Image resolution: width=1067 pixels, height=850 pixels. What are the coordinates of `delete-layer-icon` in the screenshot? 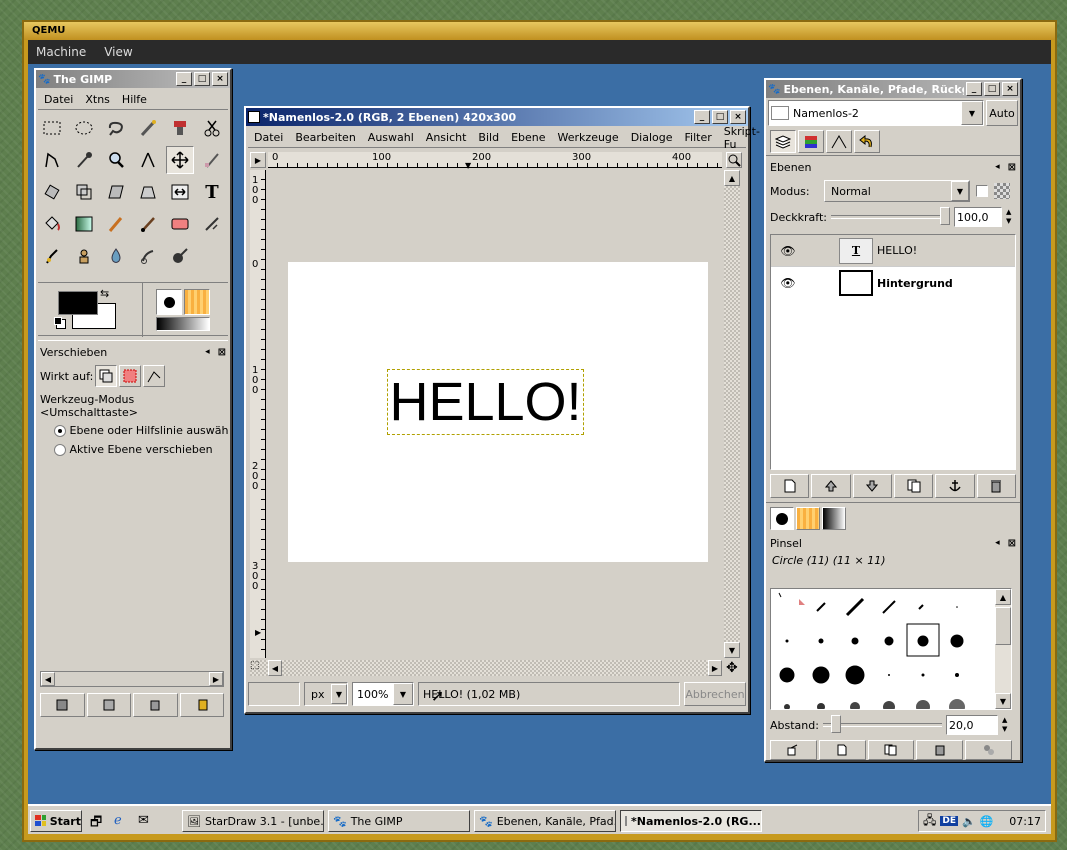 It's located at (996, 486).